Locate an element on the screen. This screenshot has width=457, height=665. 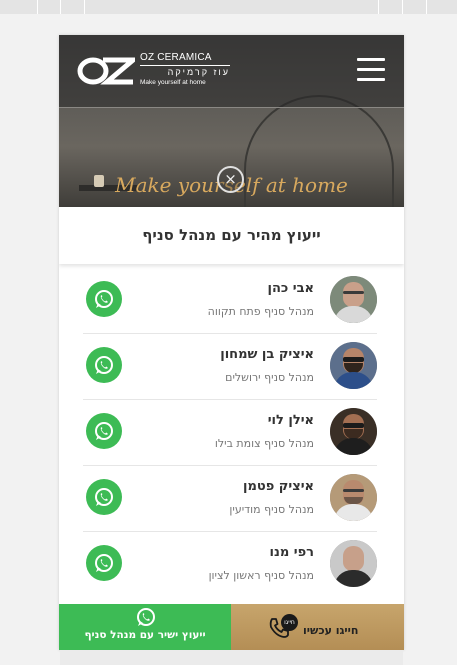
contact-role: מנהל סניף ירושלים is located at coordinates (269, 377).